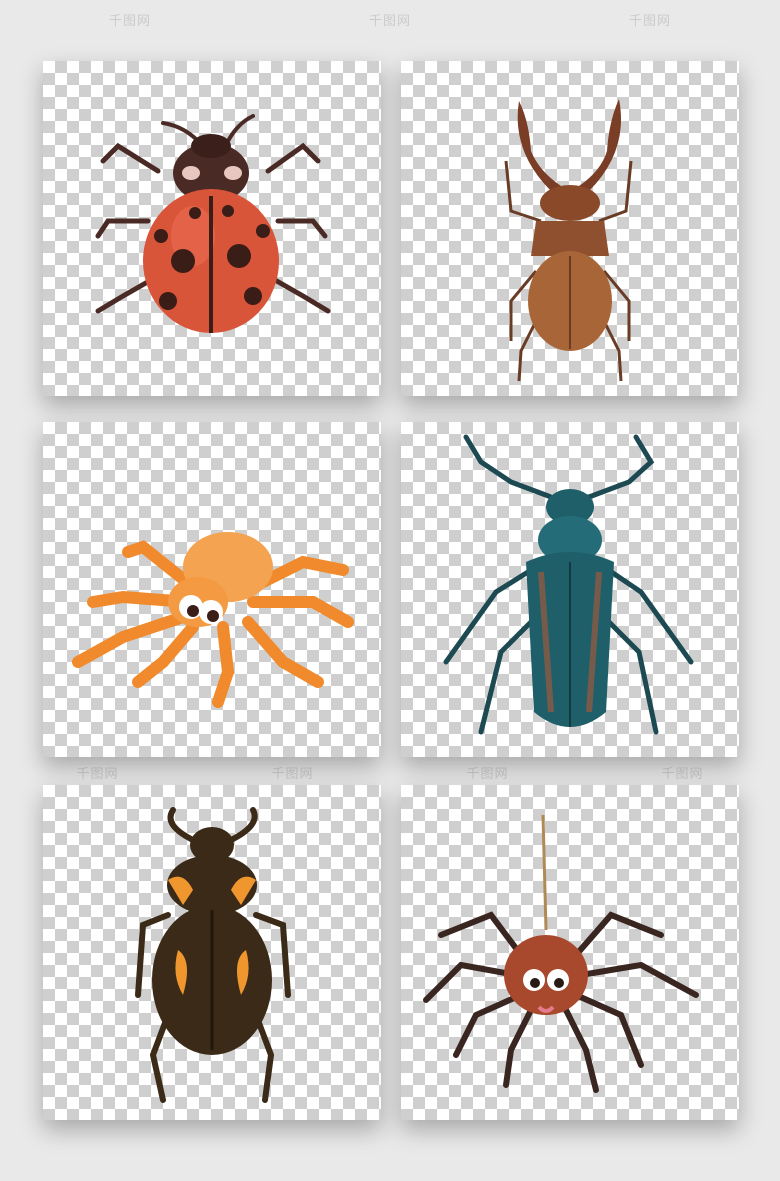  Describe the element at coordinates (390, 773) in the screenshot. I see `watermark-row-middle: 千图网 千图网 千图网 千图网` at that location.